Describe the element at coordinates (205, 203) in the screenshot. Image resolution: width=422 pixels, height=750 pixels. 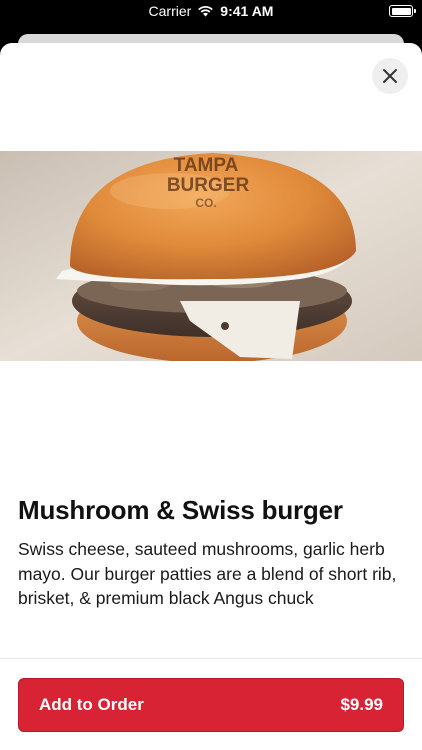
I see `bun-brand-line-3: CO.` at that location.